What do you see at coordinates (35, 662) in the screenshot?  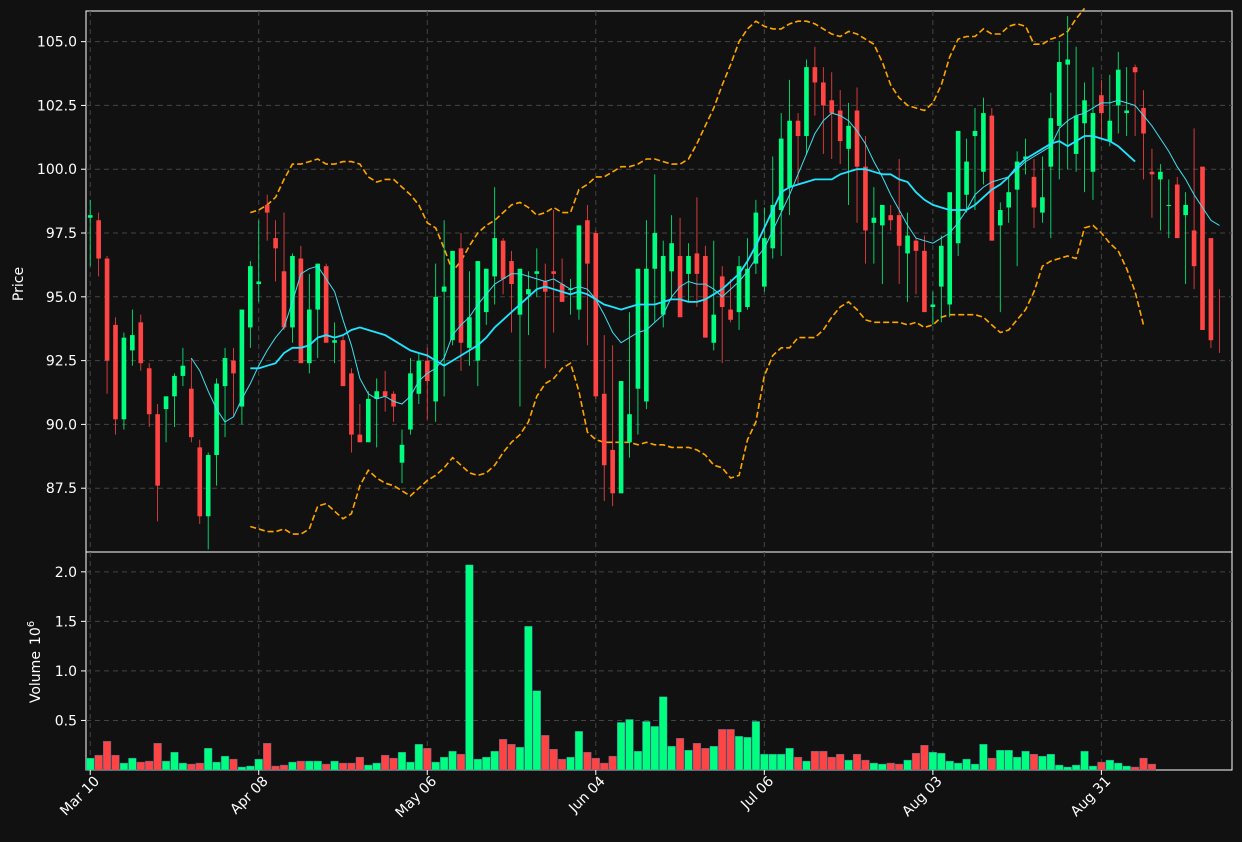 I see `volume-axis-label: Volume 106` at bounding box center [35, 662].